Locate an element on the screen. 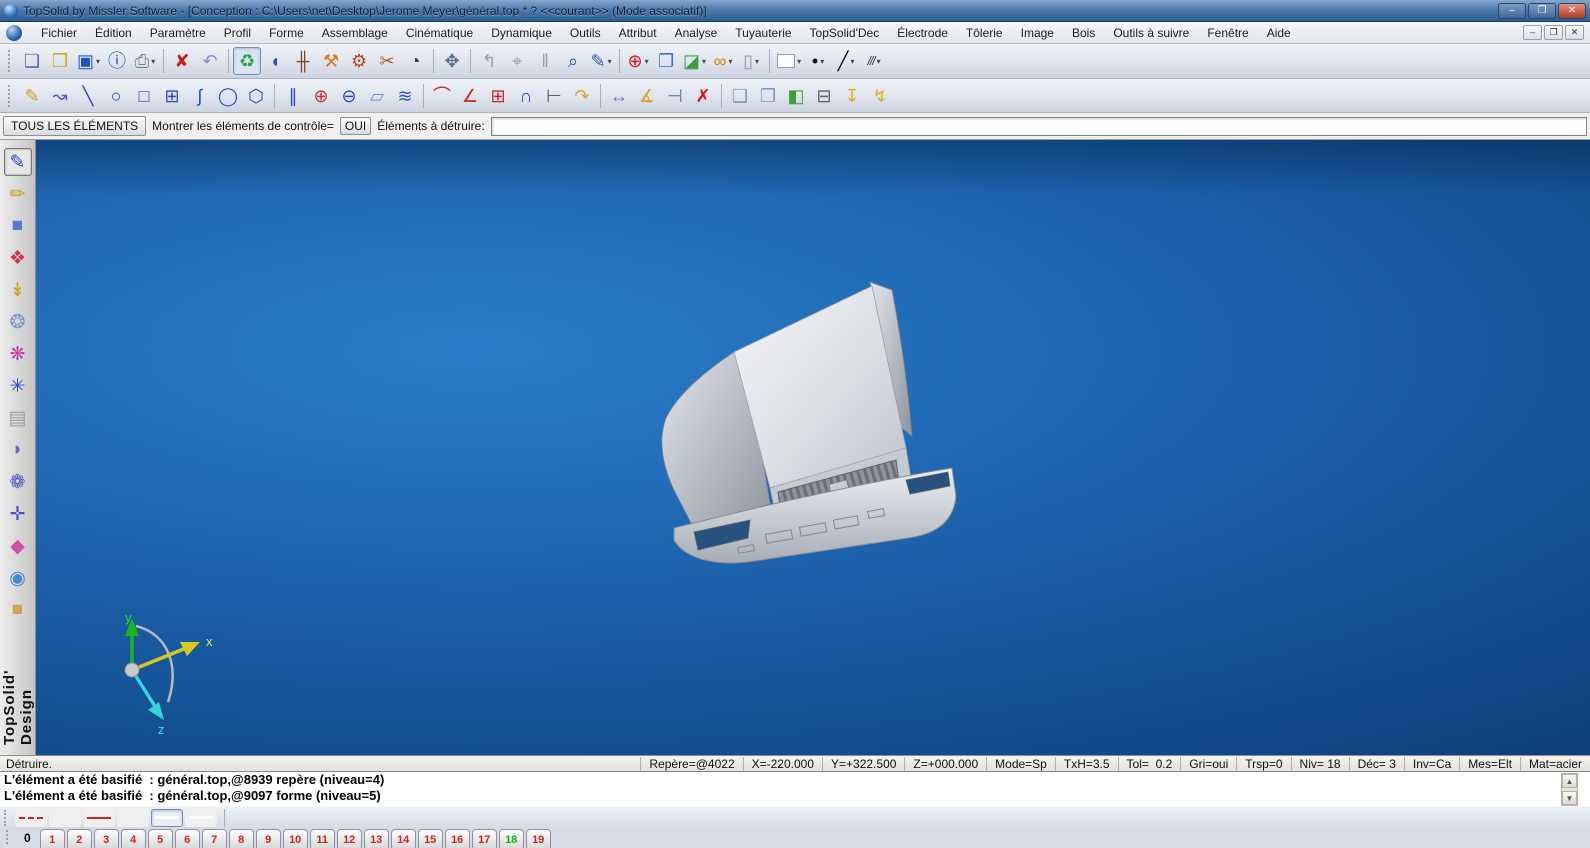 The width and height of the screenshot is (1590, 848). level-12-button: 12 is located at coordinates (349, 838).